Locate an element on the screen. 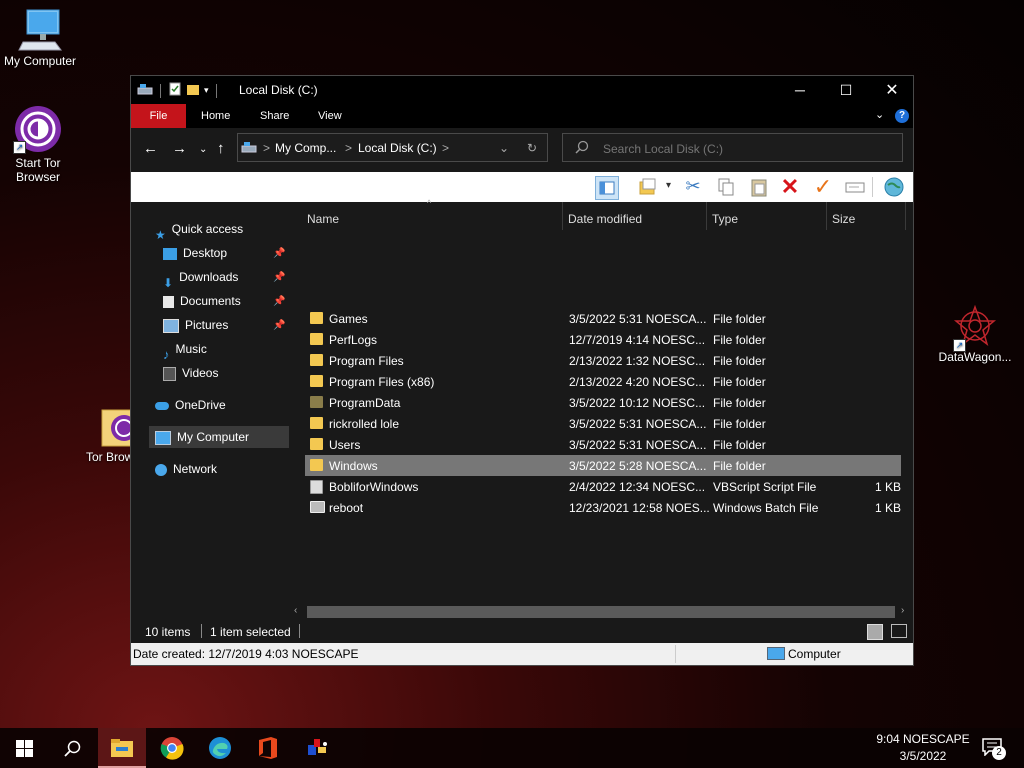 This screenshot has width=1024, height=768. address-dropdown-icon: ⌄ is located at coordinates (504, 148).